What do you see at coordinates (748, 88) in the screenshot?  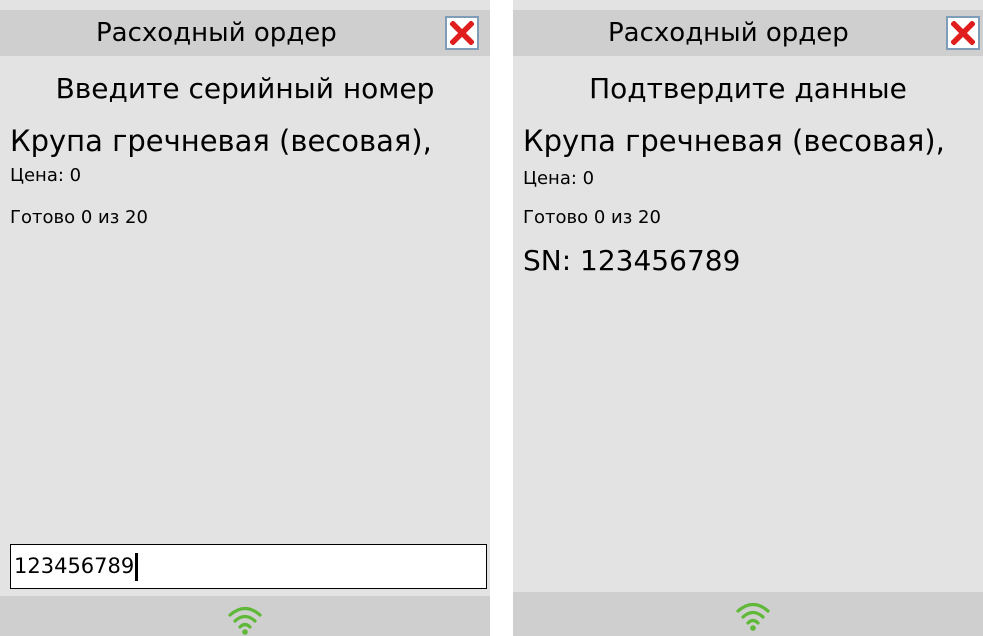 I see `instruction-heading: Подтвердите данные` at bounding box center [748, 88].